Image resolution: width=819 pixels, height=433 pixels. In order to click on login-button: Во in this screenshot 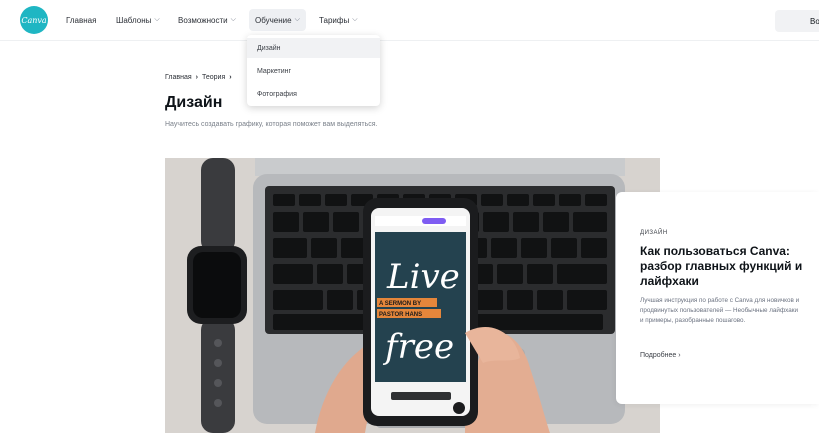, I will do `click(797, 21)`.